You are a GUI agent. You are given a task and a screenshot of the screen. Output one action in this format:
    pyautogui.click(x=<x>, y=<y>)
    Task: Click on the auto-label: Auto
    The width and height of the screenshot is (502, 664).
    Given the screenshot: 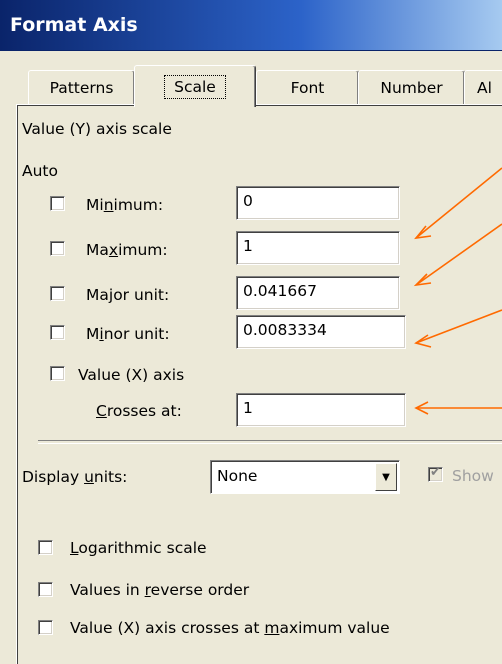 What is the action you would take?
    pyautogui.click(x=40, y=171)
    